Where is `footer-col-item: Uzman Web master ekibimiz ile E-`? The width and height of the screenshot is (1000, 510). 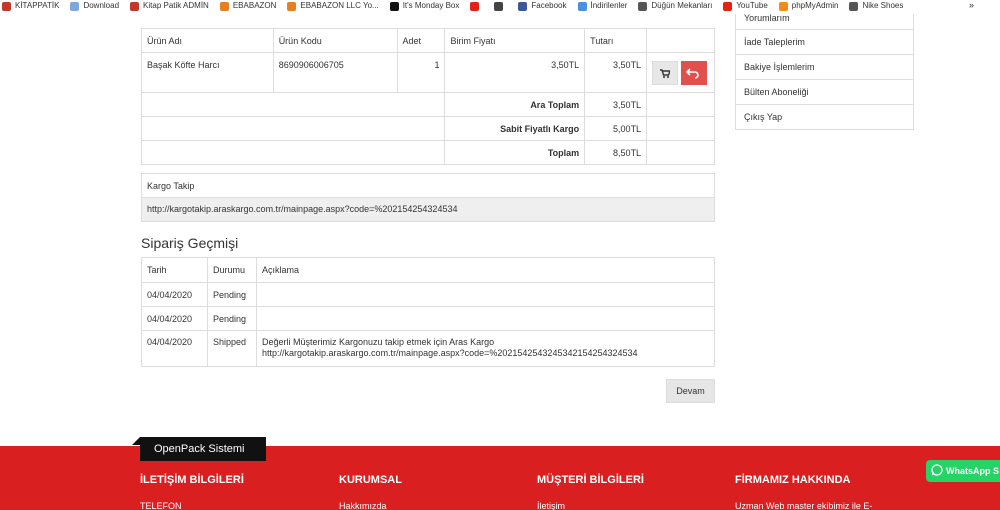
footer-col-item: Uzman Web master ekibimiz ile E- is located at coordinates (804, 505).